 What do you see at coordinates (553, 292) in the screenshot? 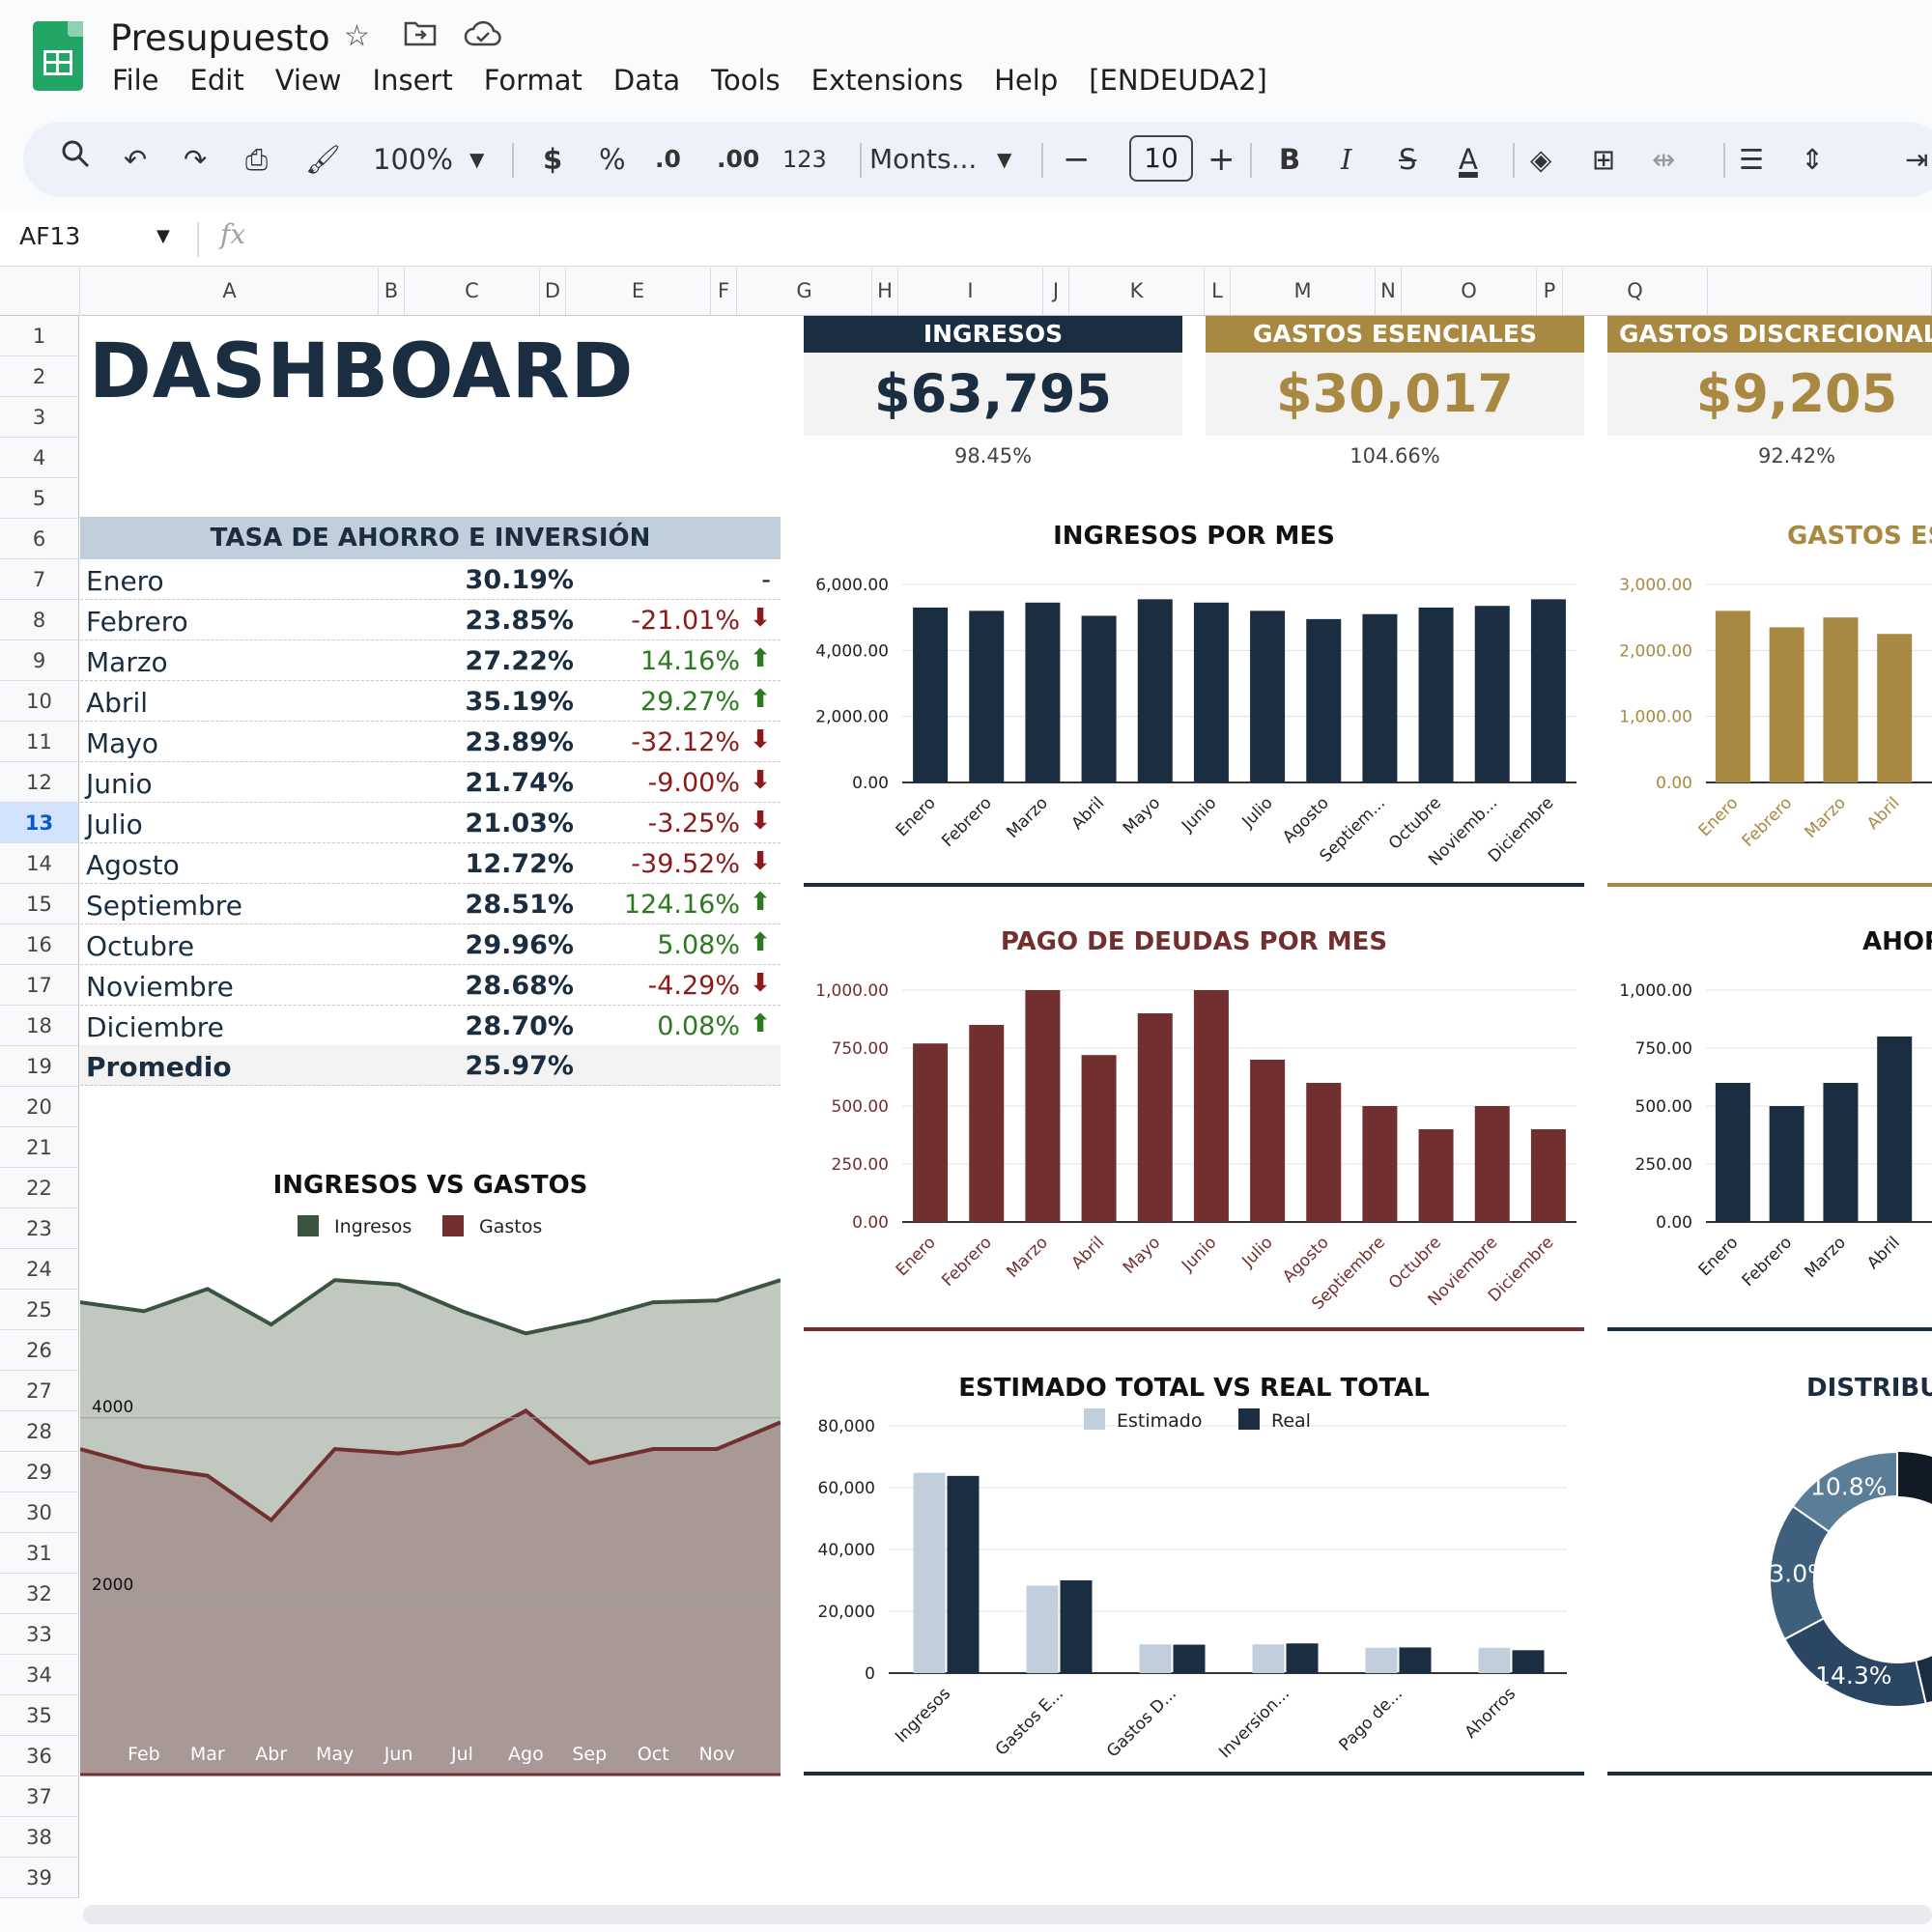
I see `column-header-d: D` at bounding box center [553, 292].